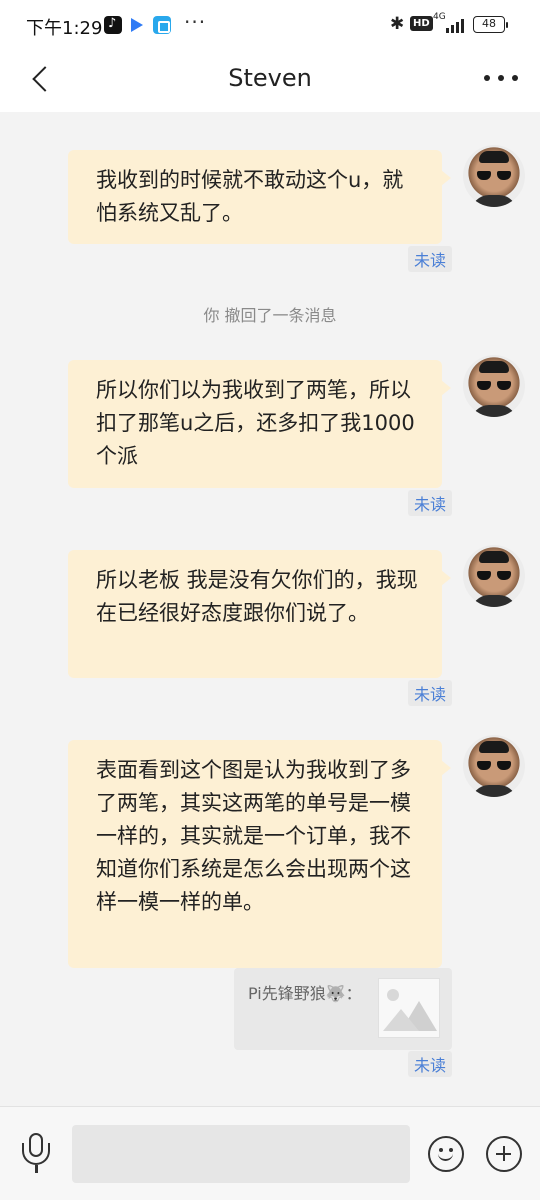 This screenshot has height=1200, width=540. Describe the element at coordinates (162, 25) in the screenshot. I see `app-notification-icon` at that location.